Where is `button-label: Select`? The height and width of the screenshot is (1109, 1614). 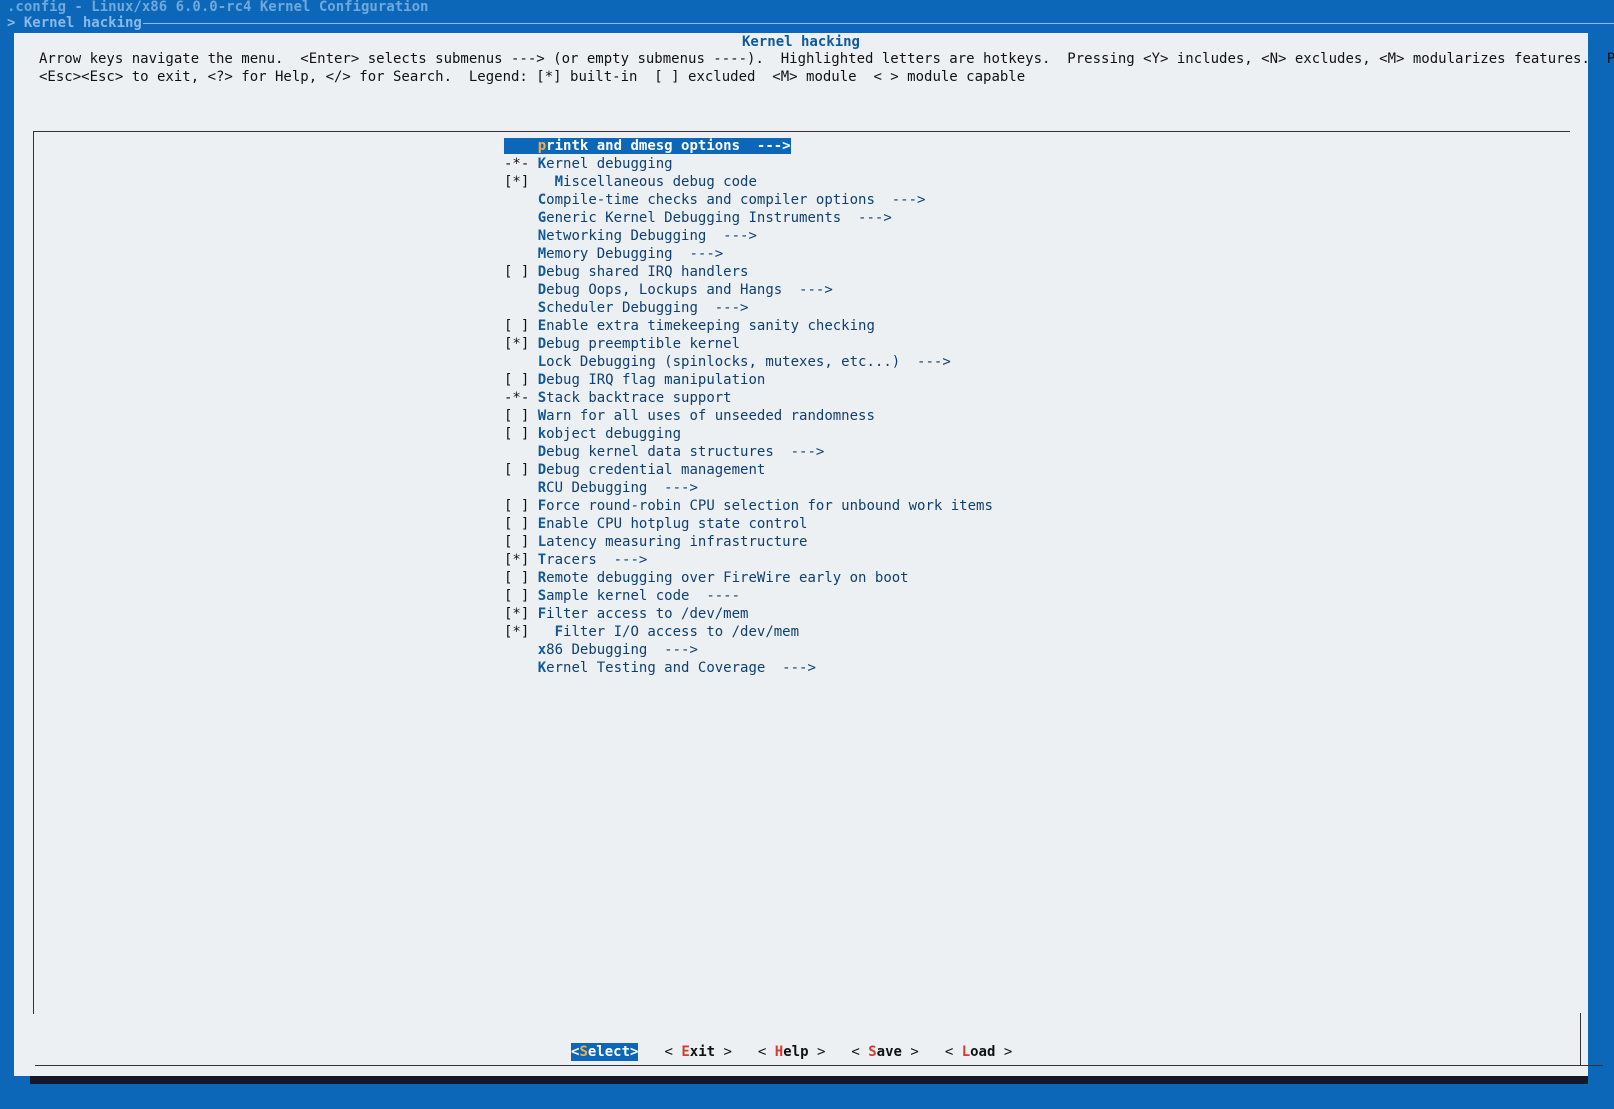
button-label: Select is located at coordinates (605, 1052).